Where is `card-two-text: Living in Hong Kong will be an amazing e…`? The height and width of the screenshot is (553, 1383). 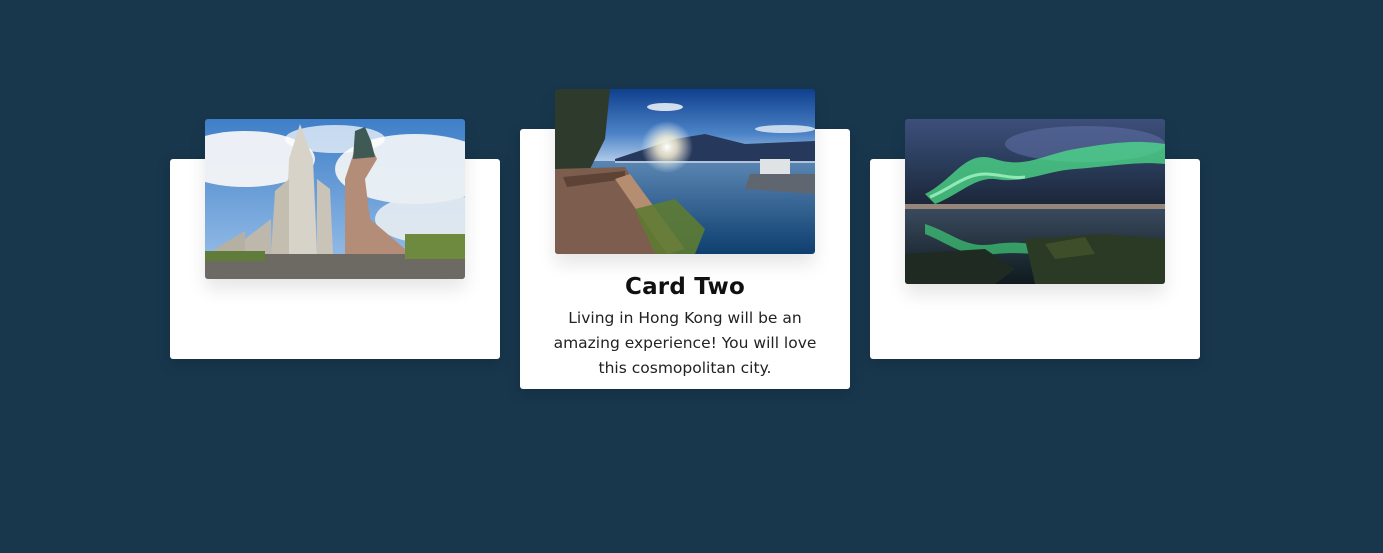
card-two-text: Living in Hong Kong will be an amazing e… is located at coordinates (685, 343).